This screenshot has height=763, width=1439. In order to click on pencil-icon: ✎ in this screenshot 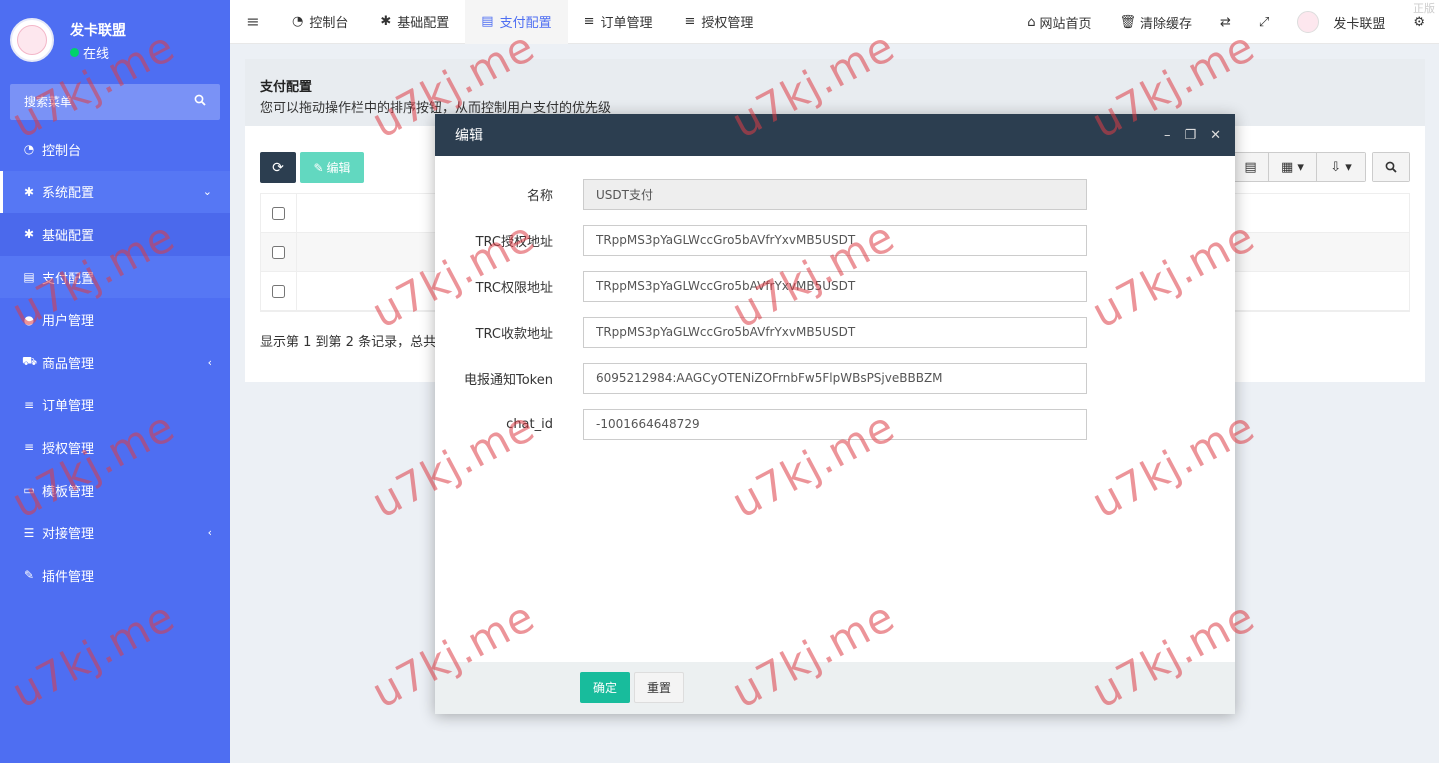, I will do `click(318, 167)`.